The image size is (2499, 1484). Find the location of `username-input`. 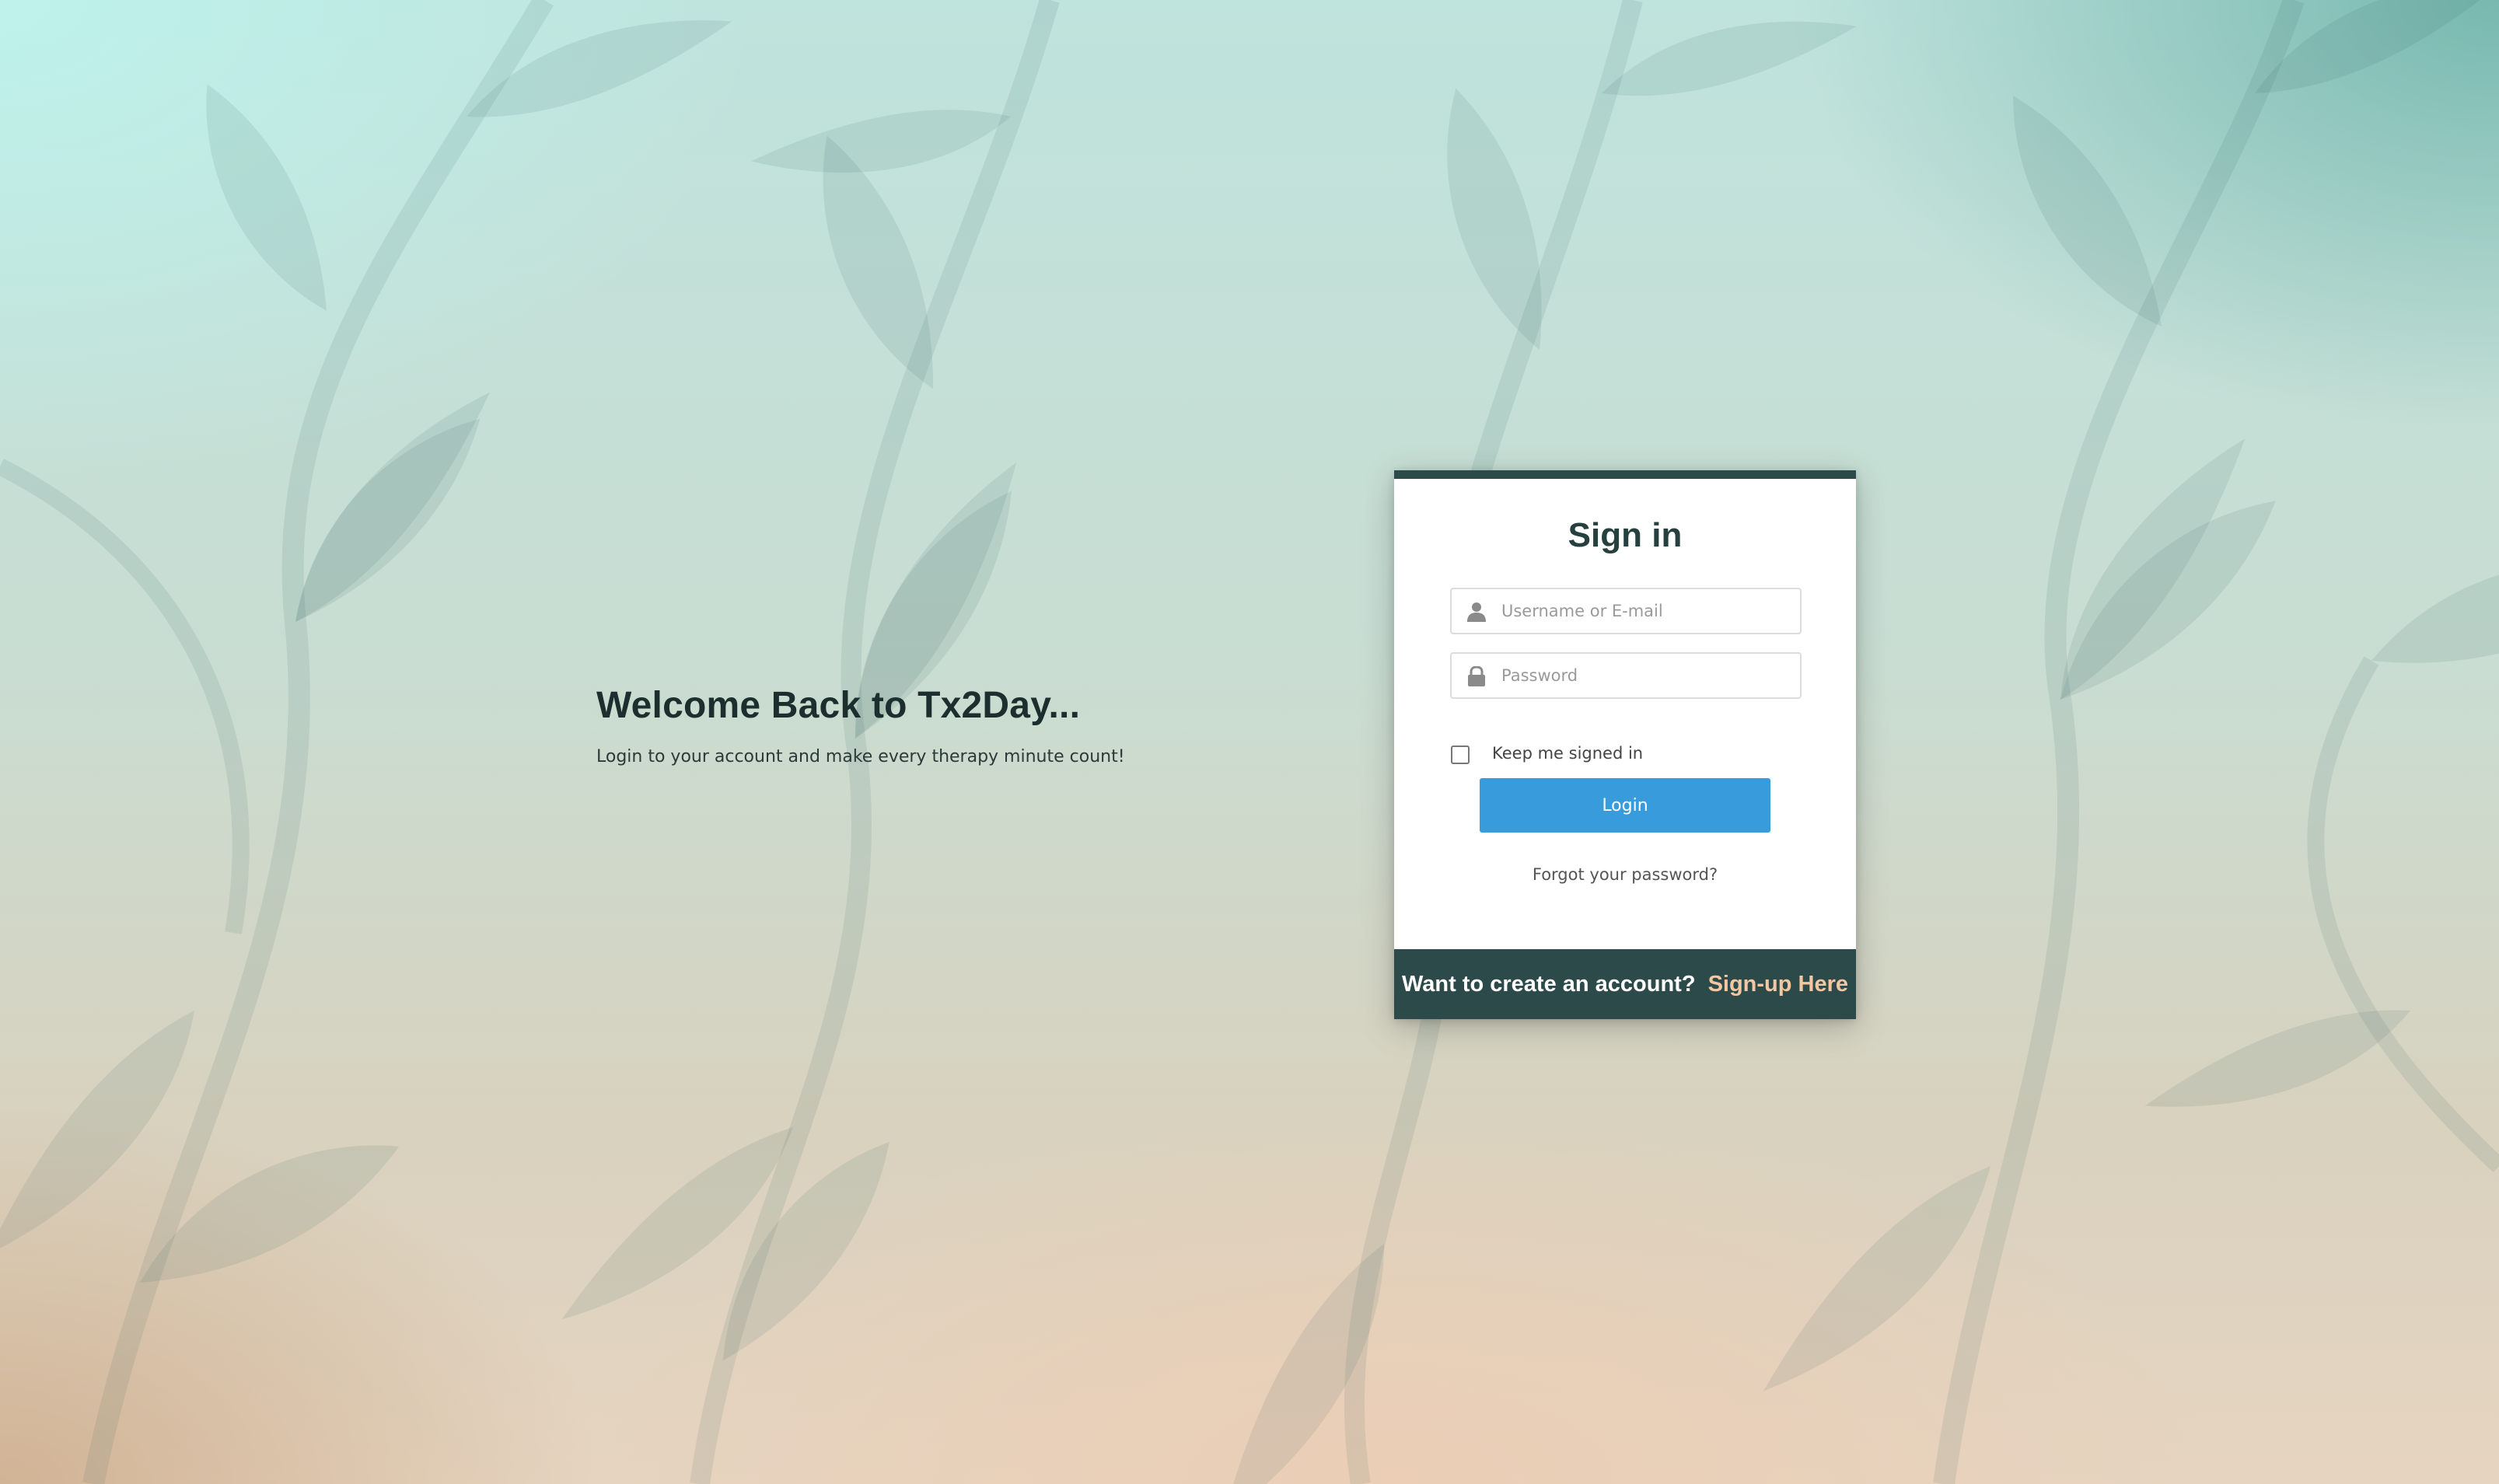

username-input is located at coordinates (1645, 611).